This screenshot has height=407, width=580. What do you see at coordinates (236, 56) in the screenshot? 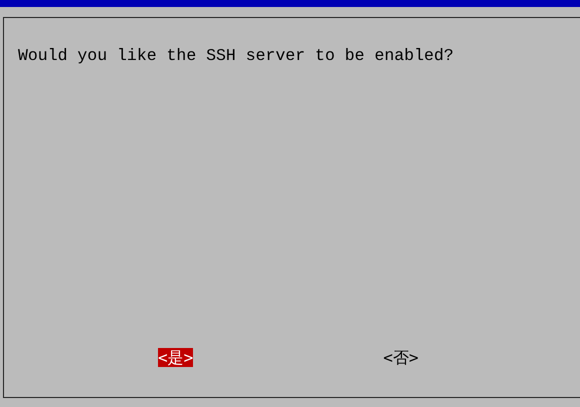
I see `dialog-message: Would you like the SSH server to be enabled?` at bounding box center [236, 56].